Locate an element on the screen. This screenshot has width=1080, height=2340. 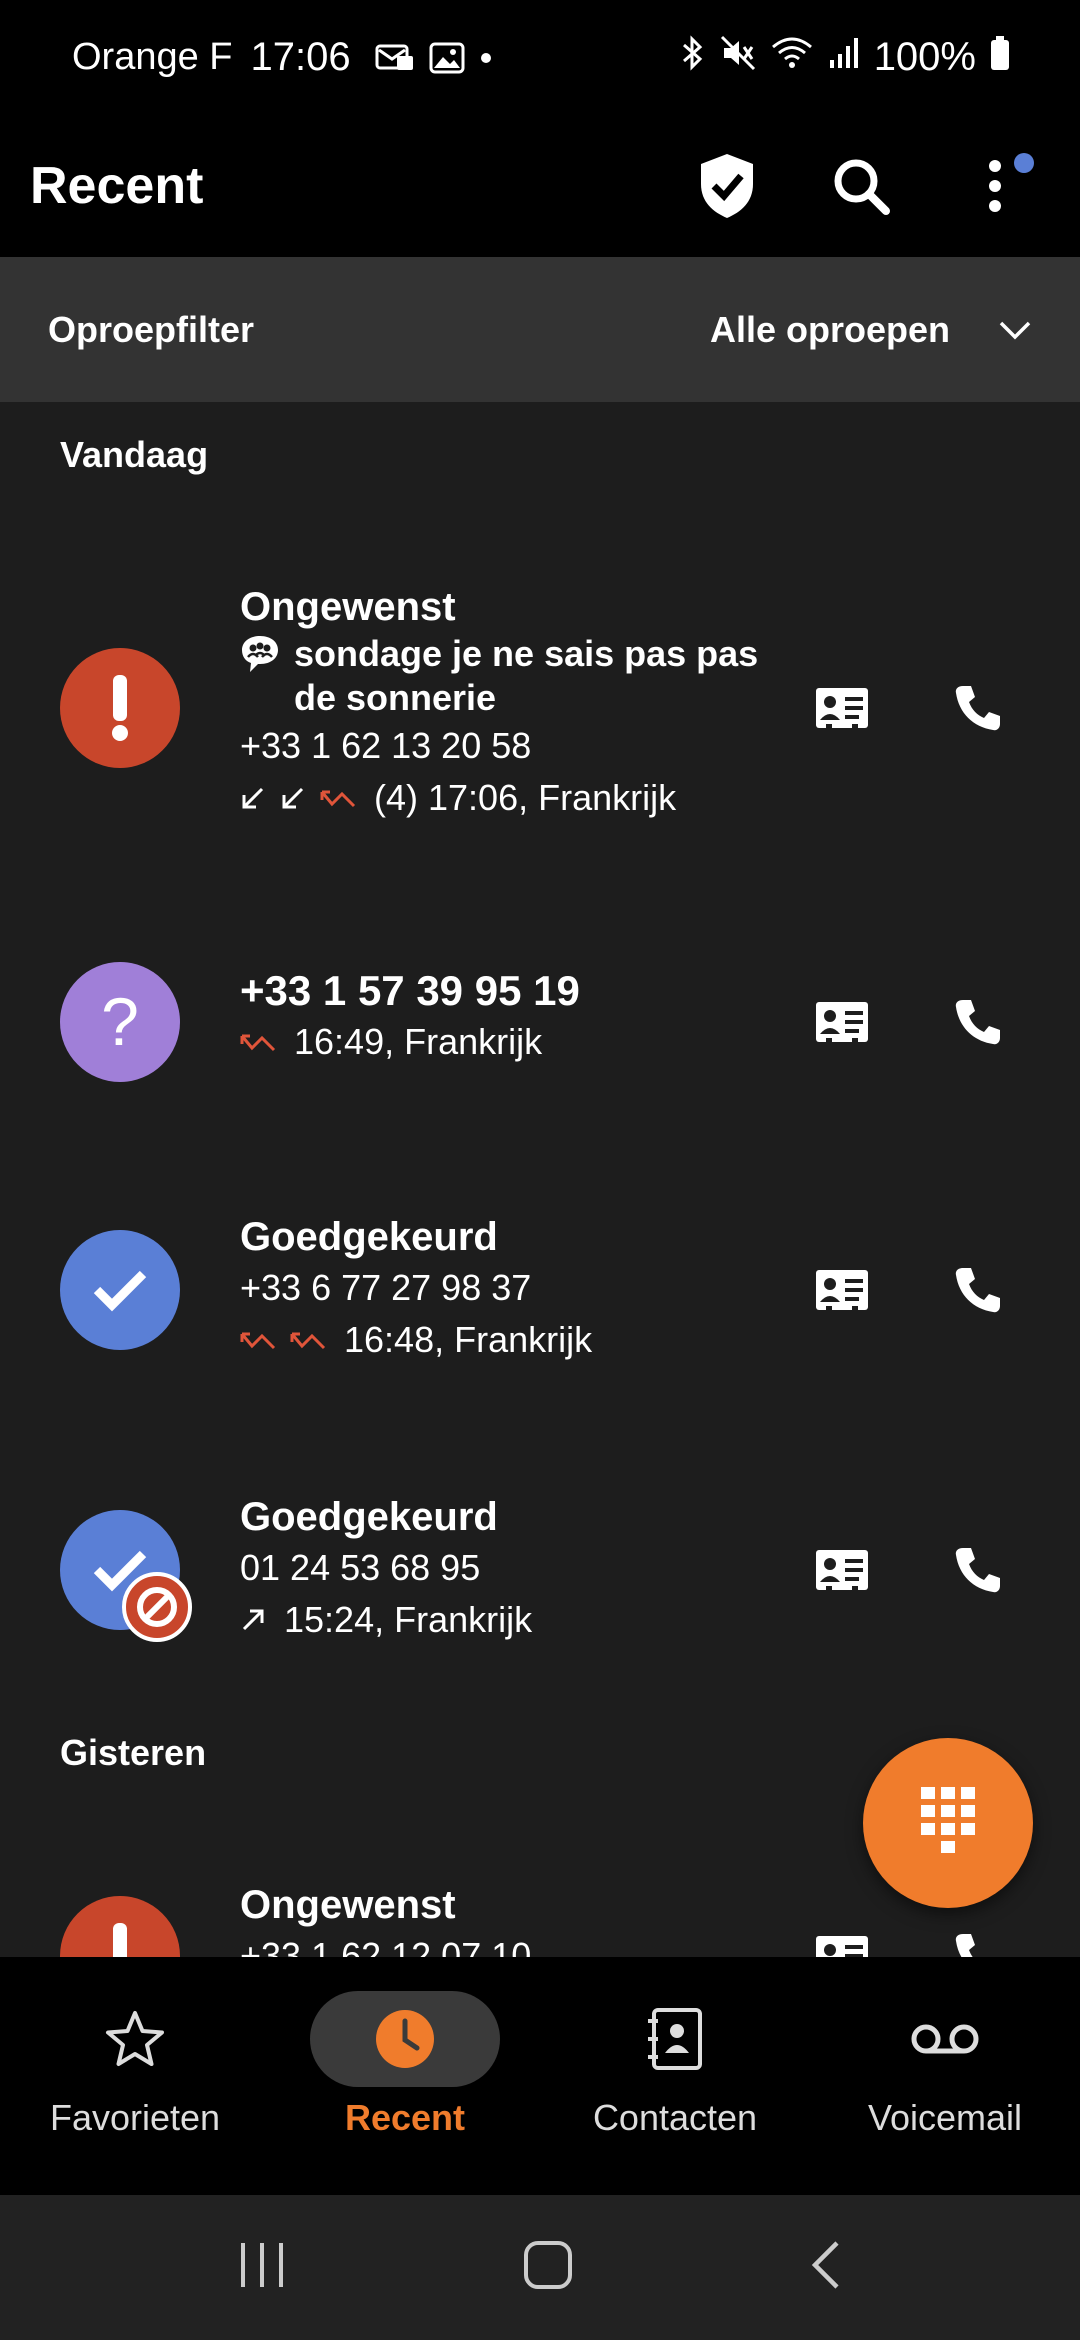
status-bar: Orange F 17:06 100% is located at coordinates (540, 57).